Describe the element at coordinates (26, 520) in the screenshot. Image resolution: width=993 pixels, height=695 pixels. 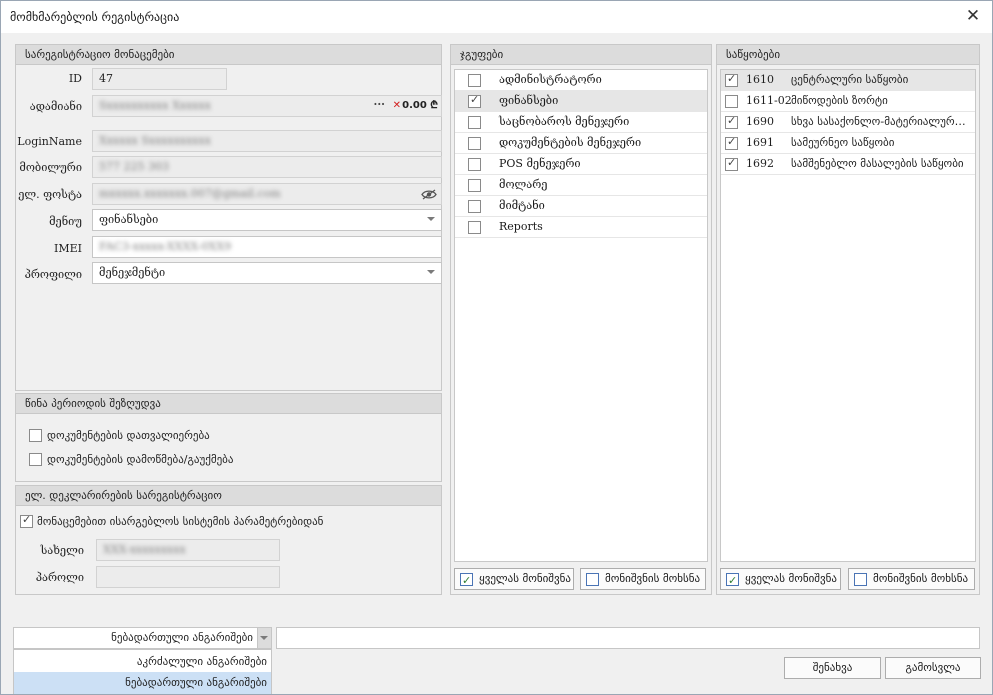
I see `use-params-checkbox` at that location.